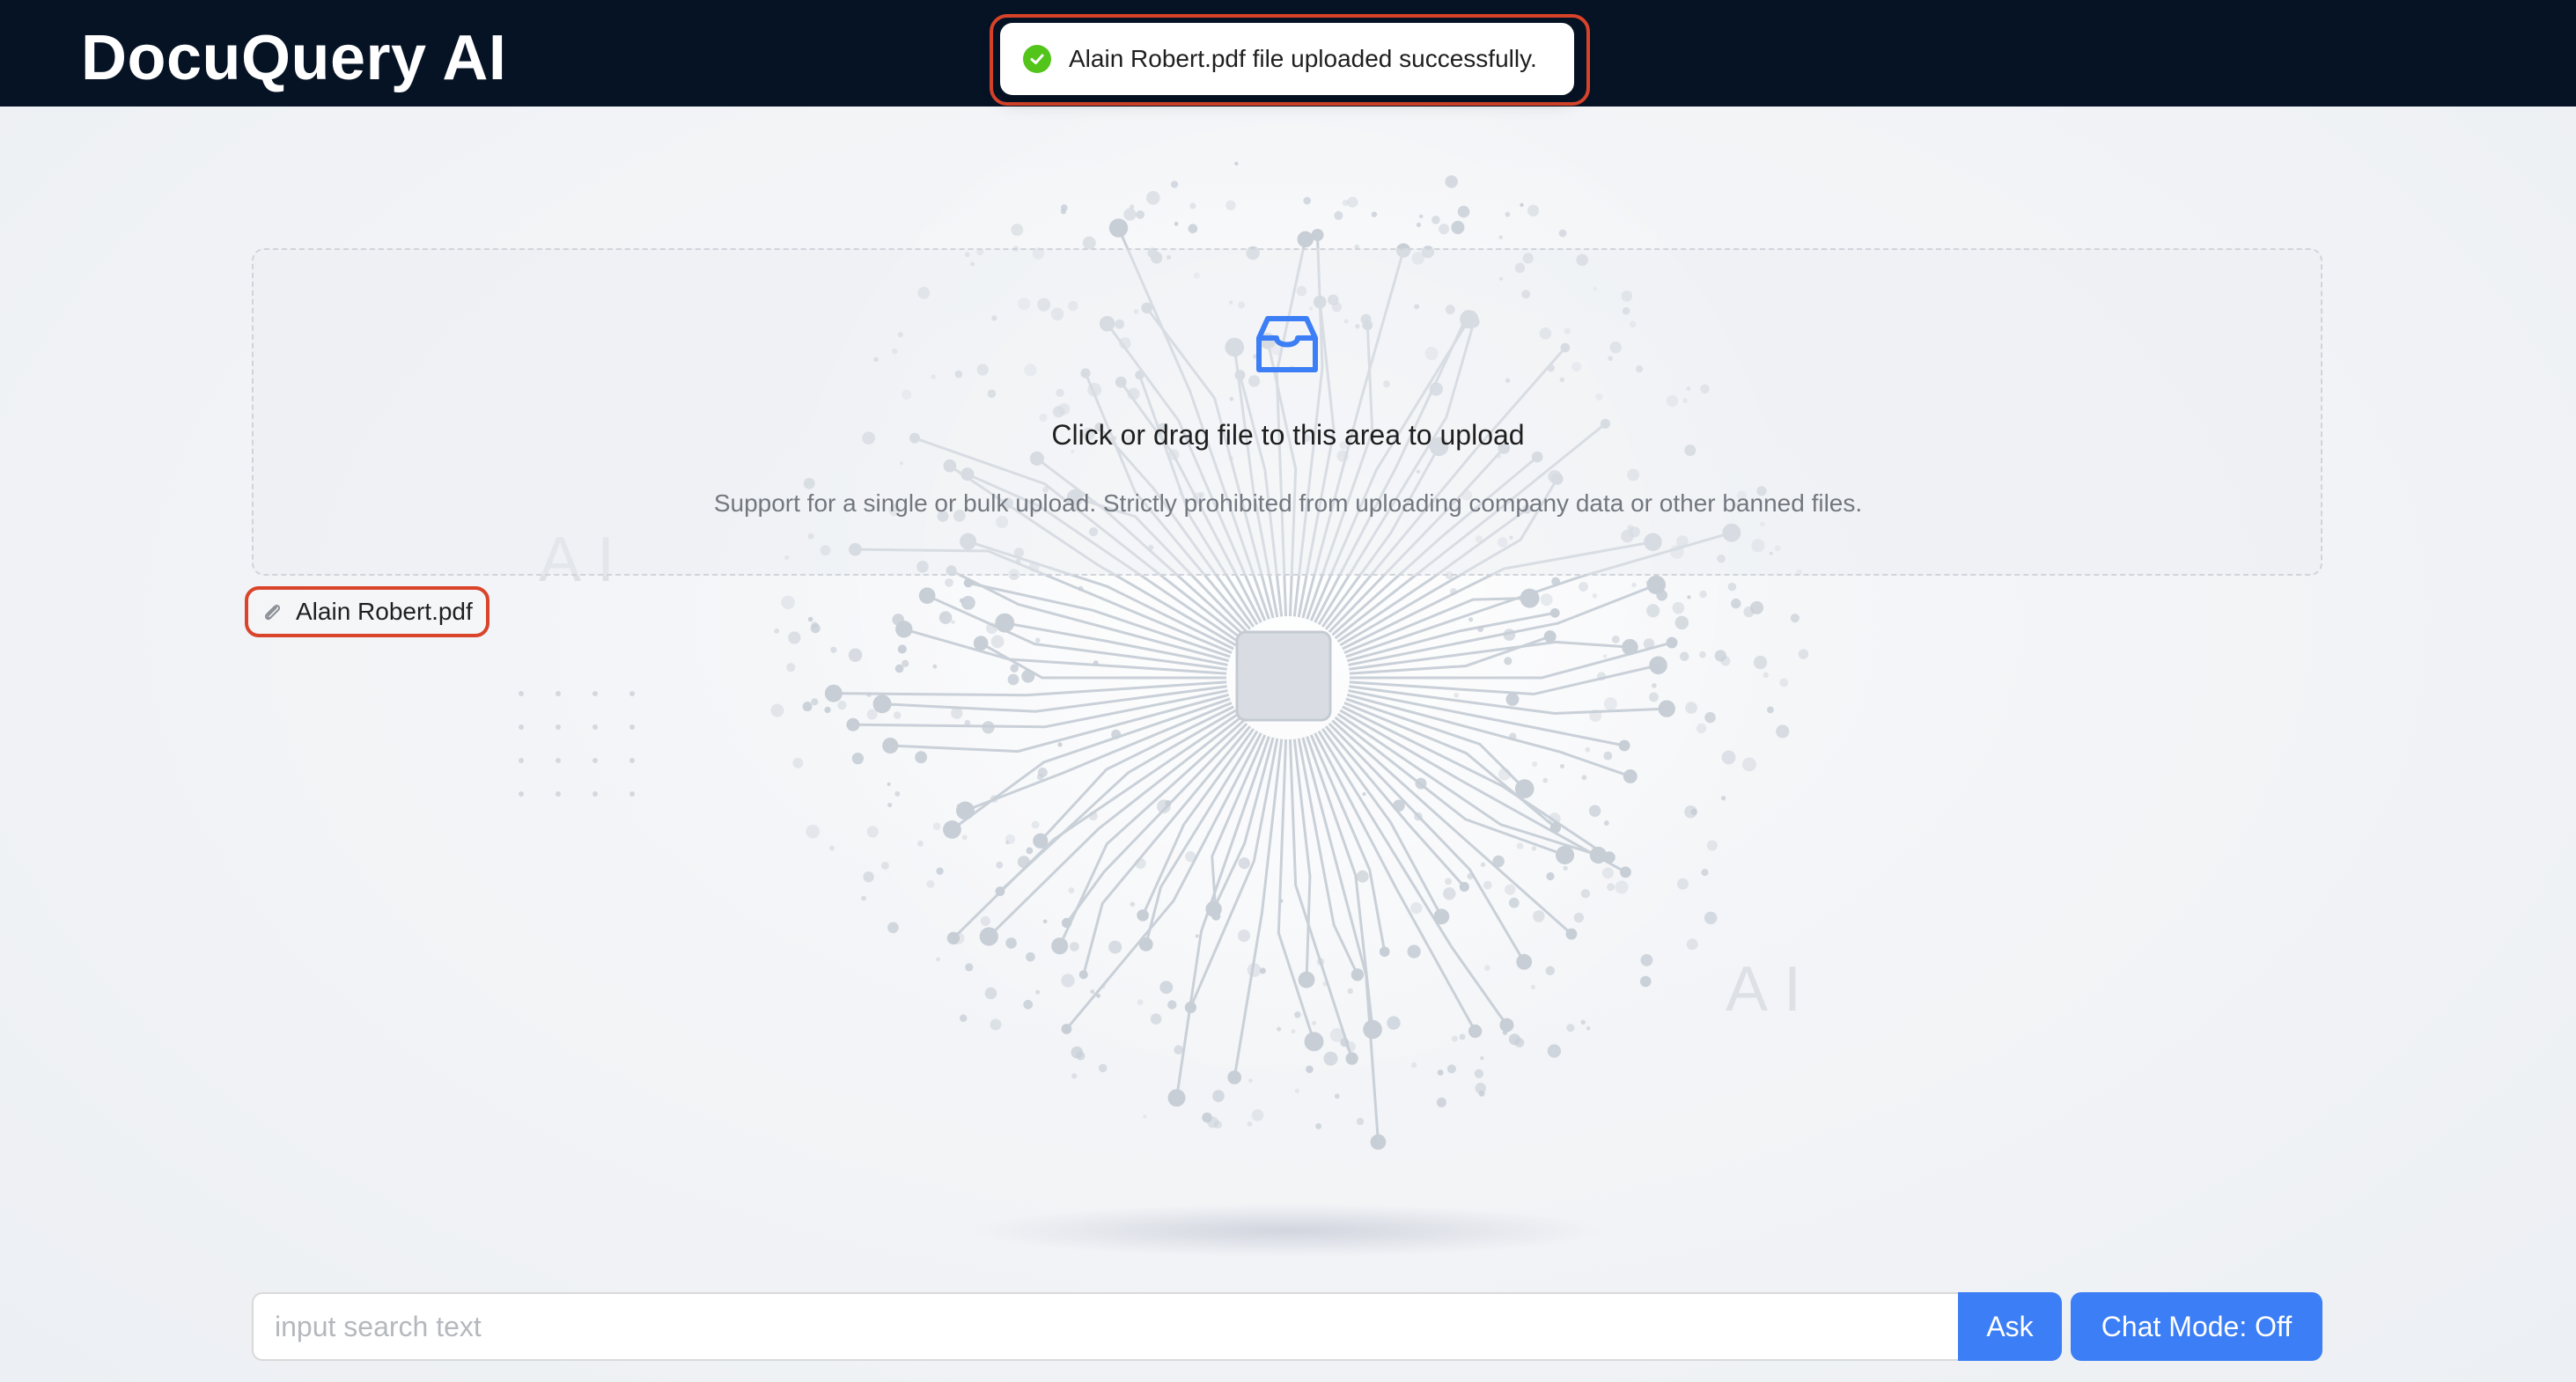 This screenshot has height=1382, width=2576. Describe the element at coordinates (2010, 1326) in the screenshot. I see `ask-button: Ask` at that location.